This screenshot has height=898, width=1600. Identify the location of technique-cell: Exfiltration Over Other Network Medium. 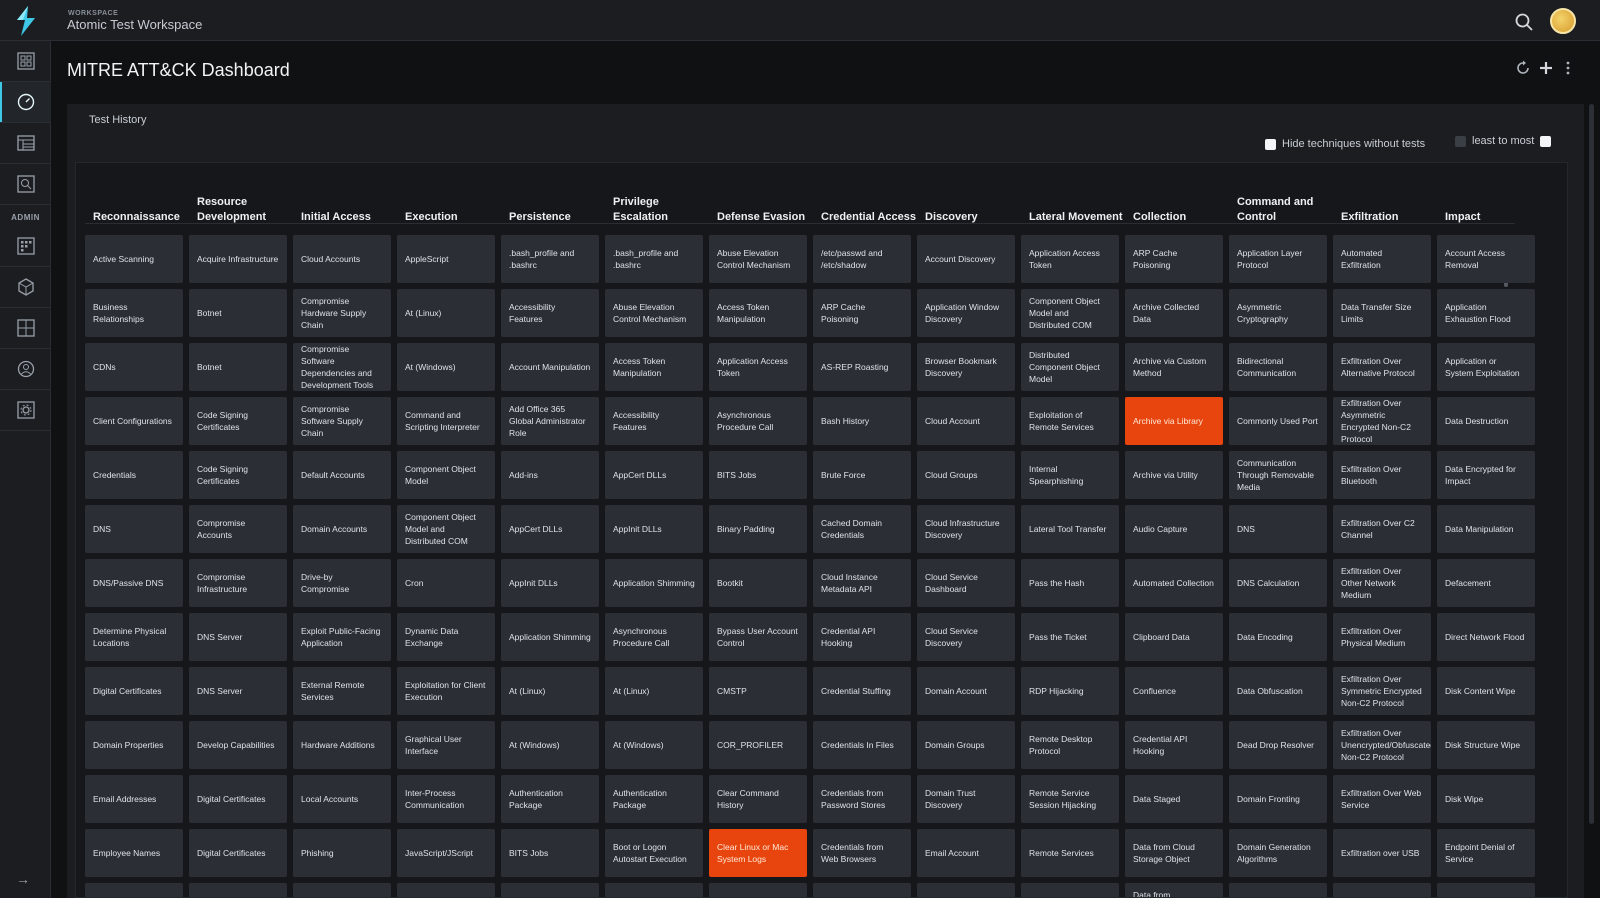
(1382, 583).